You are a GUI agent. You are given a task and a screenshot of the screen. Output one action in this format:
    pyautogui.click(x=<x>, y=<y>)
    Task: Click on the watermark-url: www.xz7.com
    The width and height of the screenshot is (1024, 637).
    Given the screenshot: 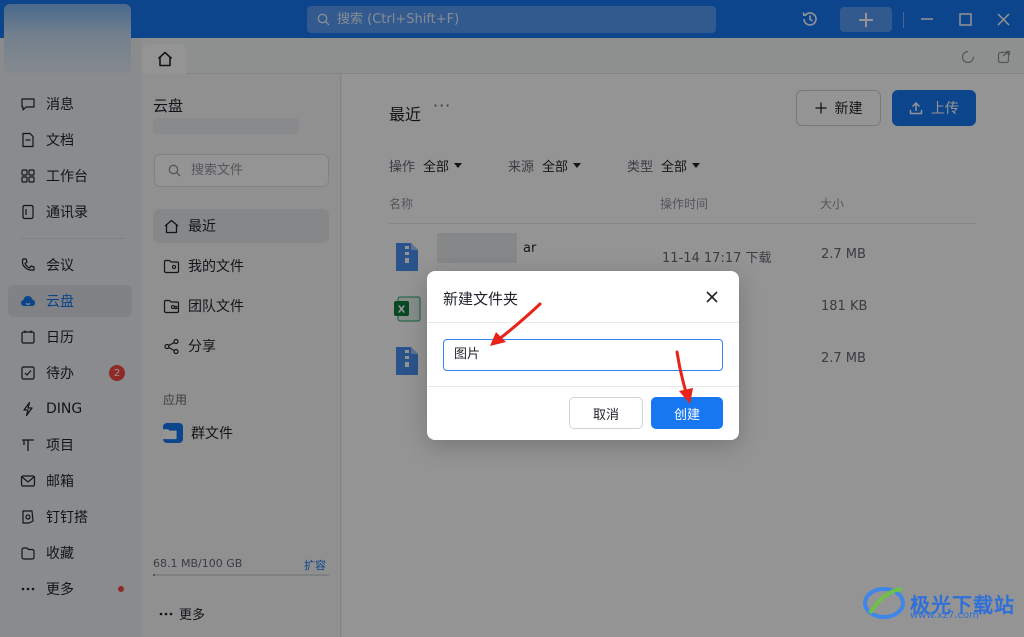 What is the action you would take?
    pyautogui.click(x=944, y=615)
    